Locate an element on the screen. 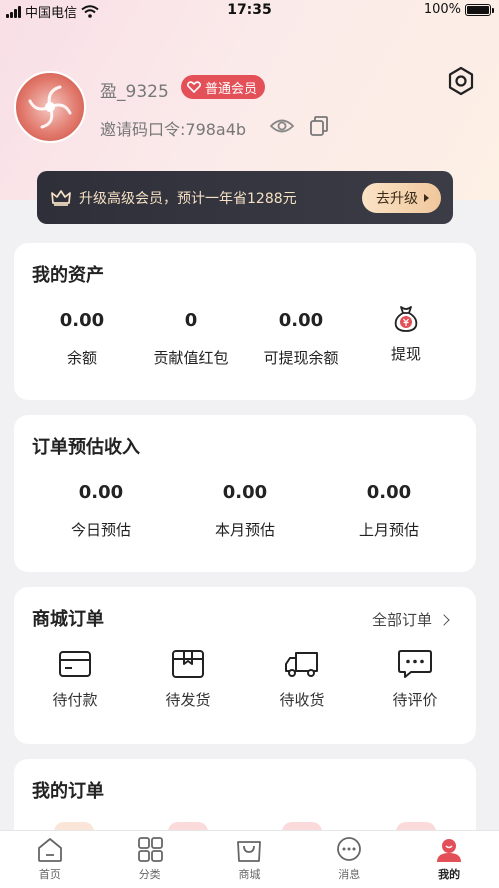 The width and height of the screenshot is (499, 888). last-month-estimate-label: 上月预估 is located at coordinates (388, 530).